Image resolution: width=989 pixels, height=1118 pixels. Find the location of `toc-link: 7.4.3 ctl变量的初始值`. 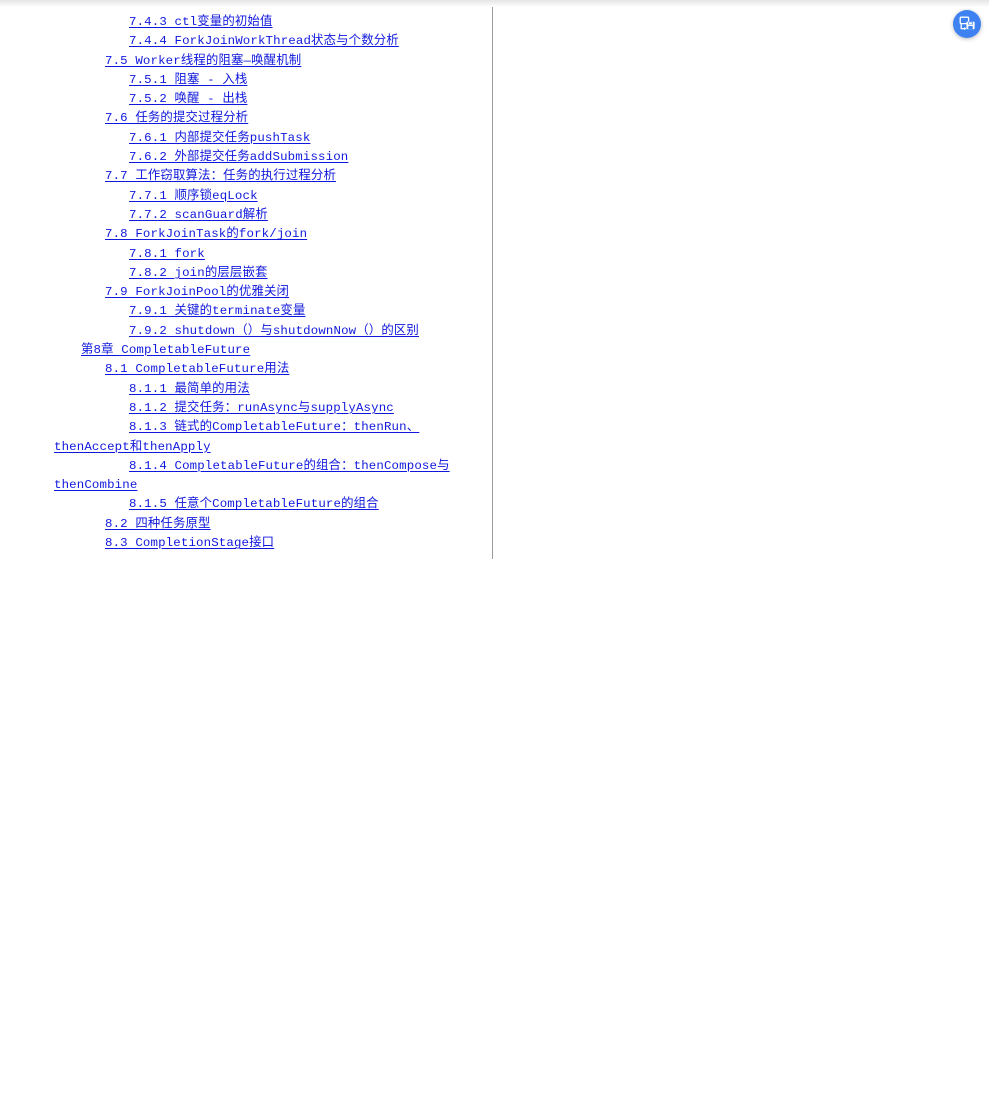

toc-link: 7.4.3 ctl变量的初始值 is located at coordinates (201, 22).